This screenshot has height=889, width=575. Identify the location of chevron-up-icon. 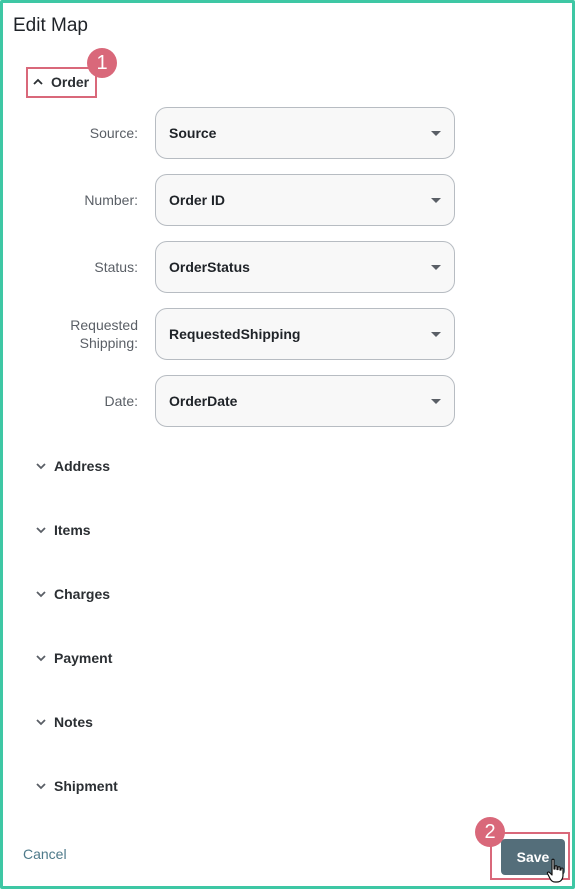
(38, 82).